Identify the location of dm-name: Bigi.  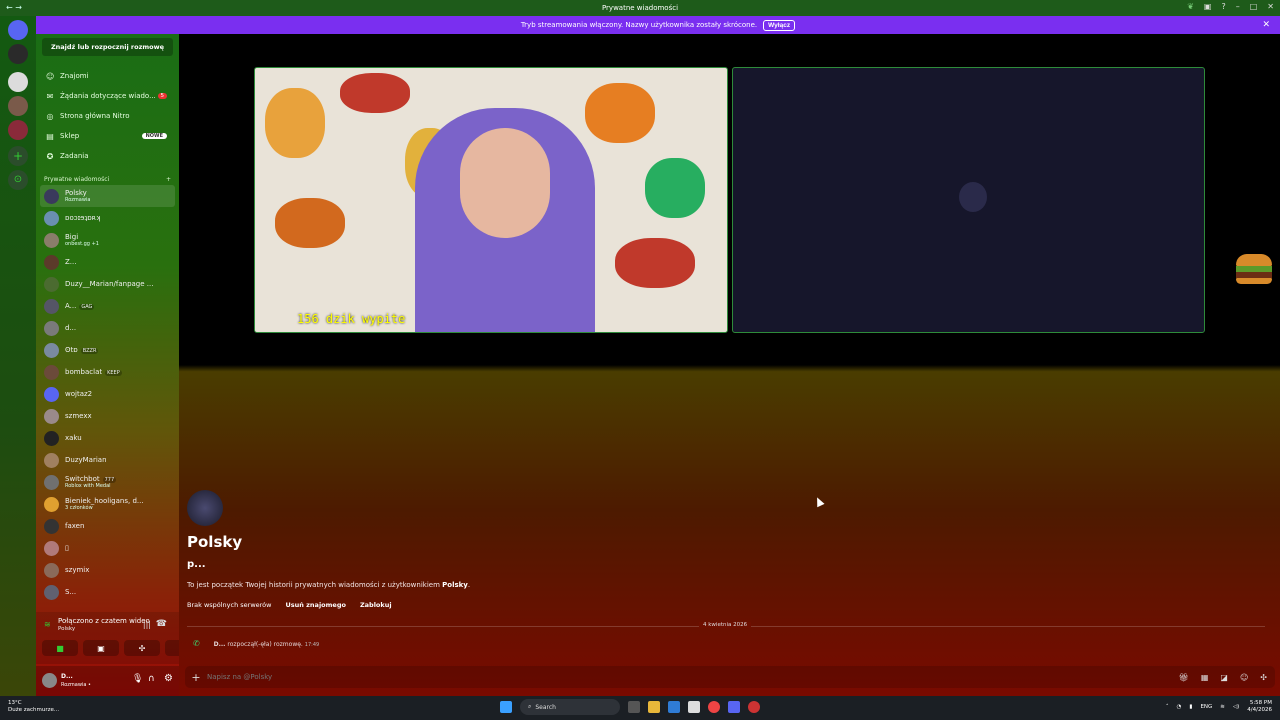
(72, 237).